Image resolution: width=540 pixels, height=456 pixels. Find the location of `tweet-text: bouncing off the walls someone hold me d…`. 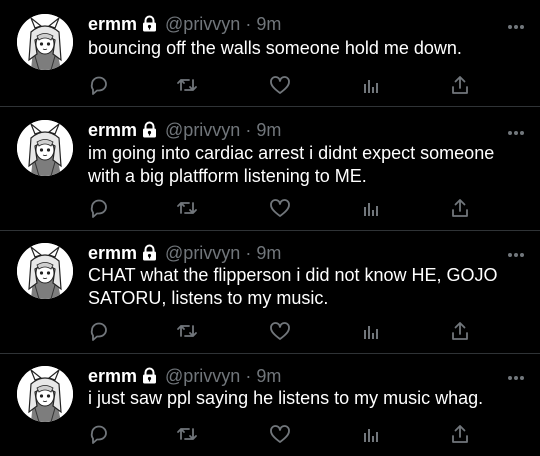

tweet-text: bouncing off the walls someone hold me d… is located at coordinates (275, 48).